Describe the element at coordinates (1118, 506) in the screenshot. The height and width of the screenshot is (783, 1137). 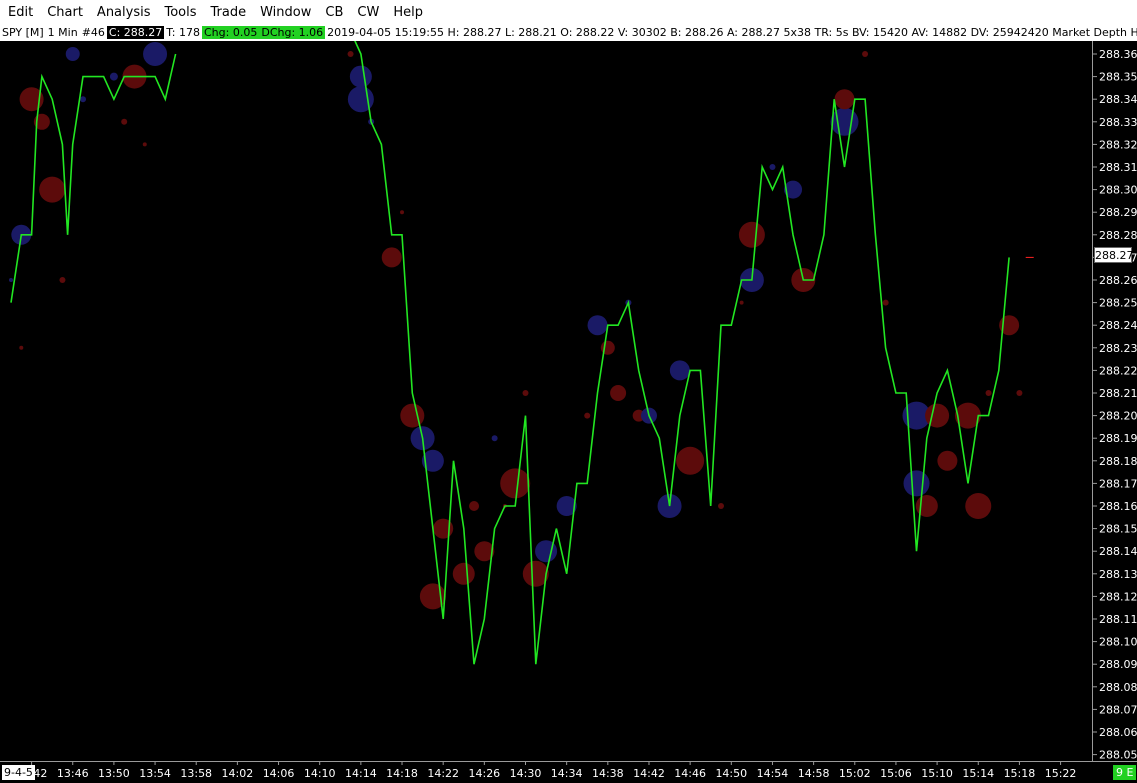
I see `price-tick-label: 288.16` at that location.